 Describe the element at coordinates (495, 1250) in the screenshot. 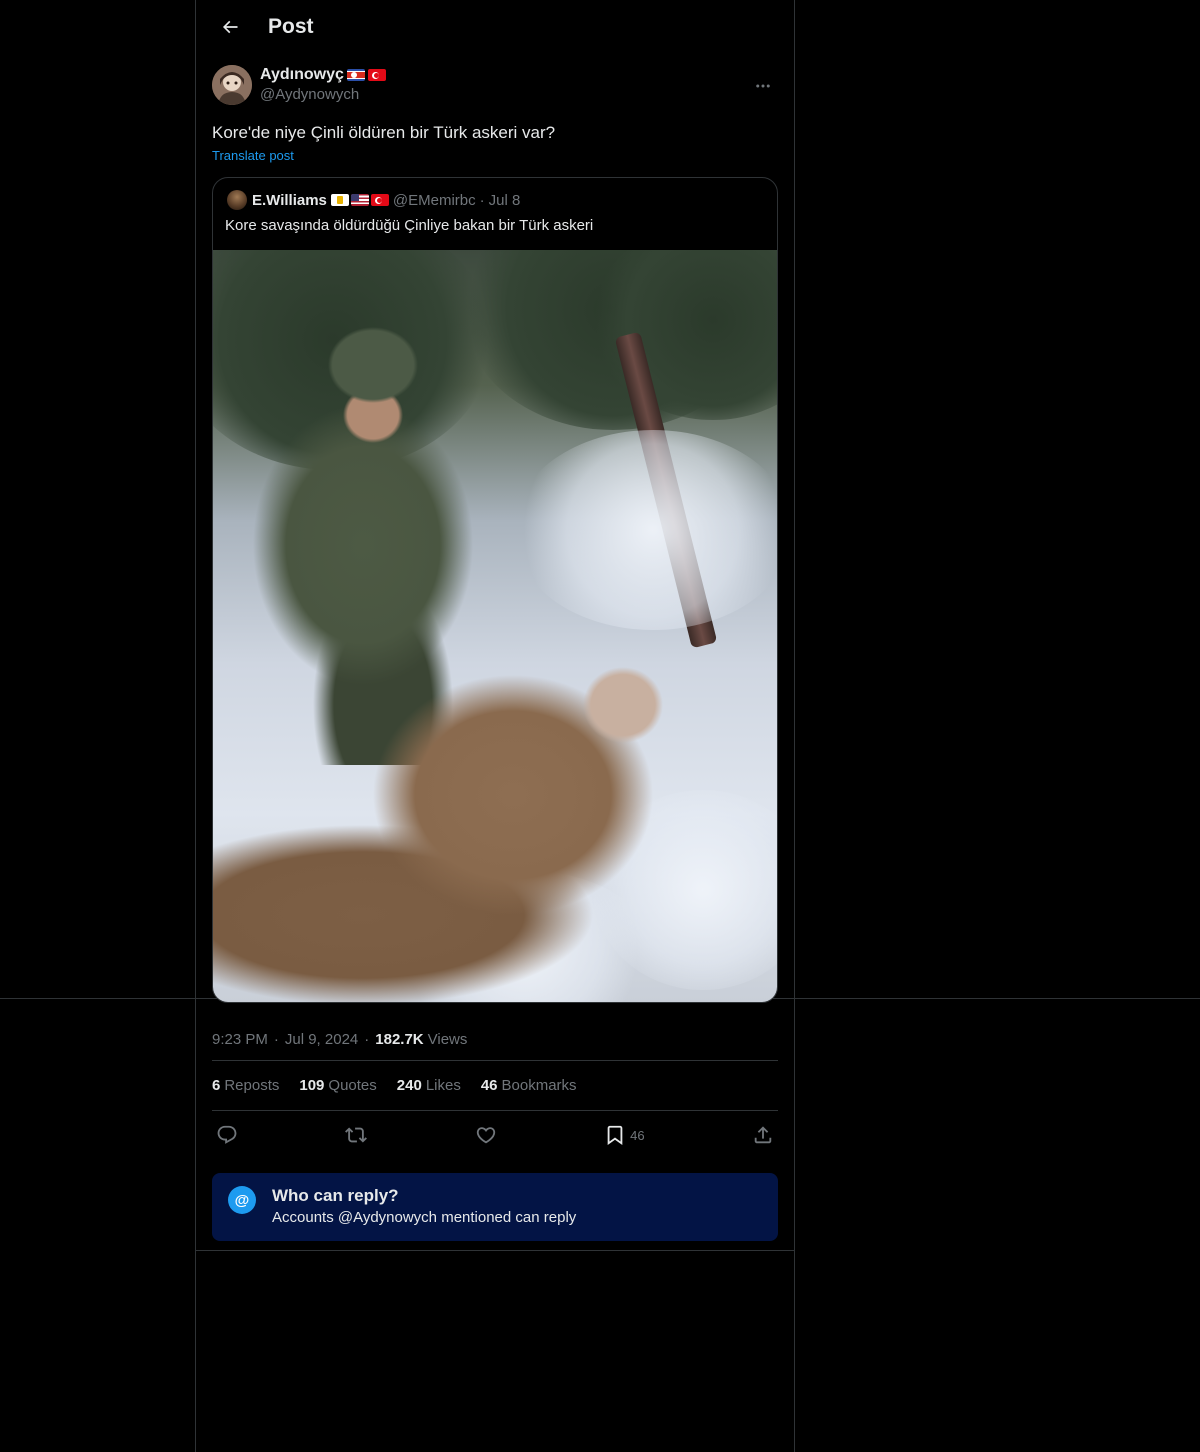

I see `post-bottom-divider` at that location.